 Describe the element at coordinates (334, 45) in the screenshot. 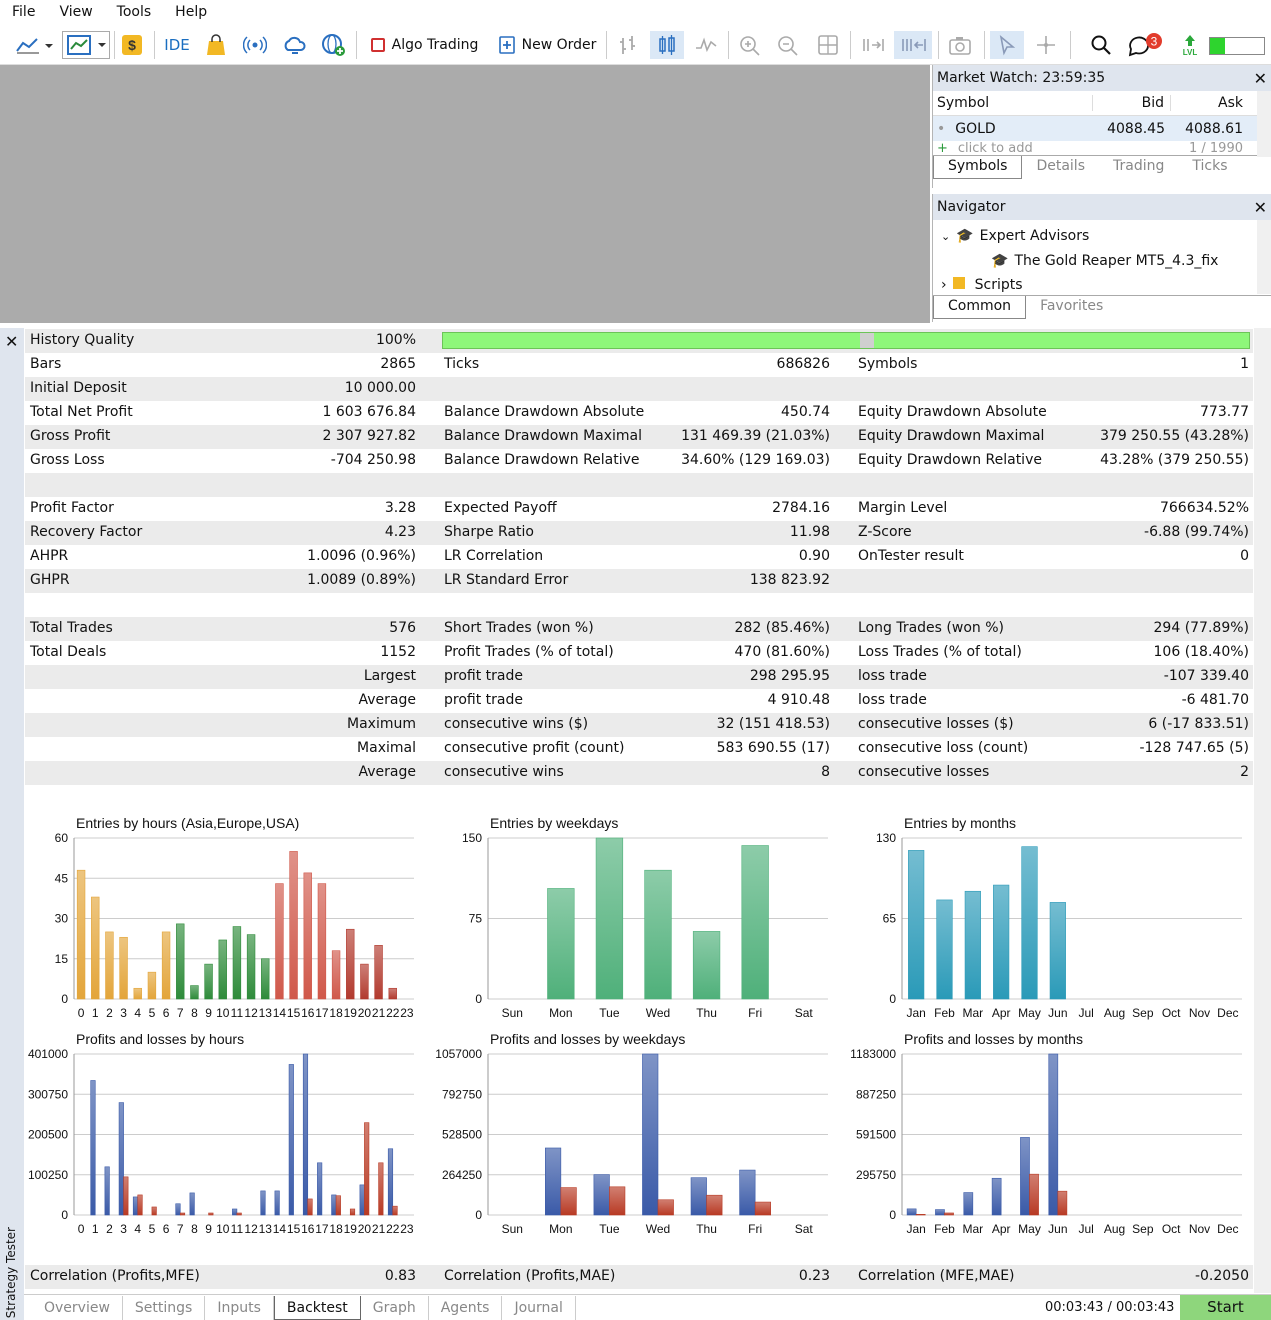

I see `web-button` at that location.